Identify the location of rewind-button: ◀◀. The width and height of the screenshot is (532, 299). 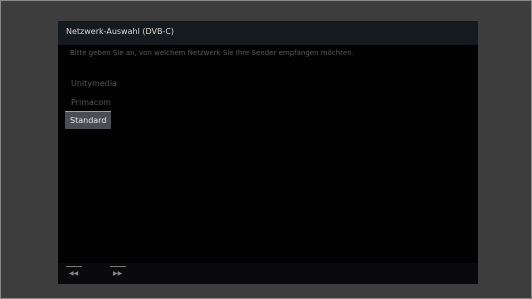
(75, 273).